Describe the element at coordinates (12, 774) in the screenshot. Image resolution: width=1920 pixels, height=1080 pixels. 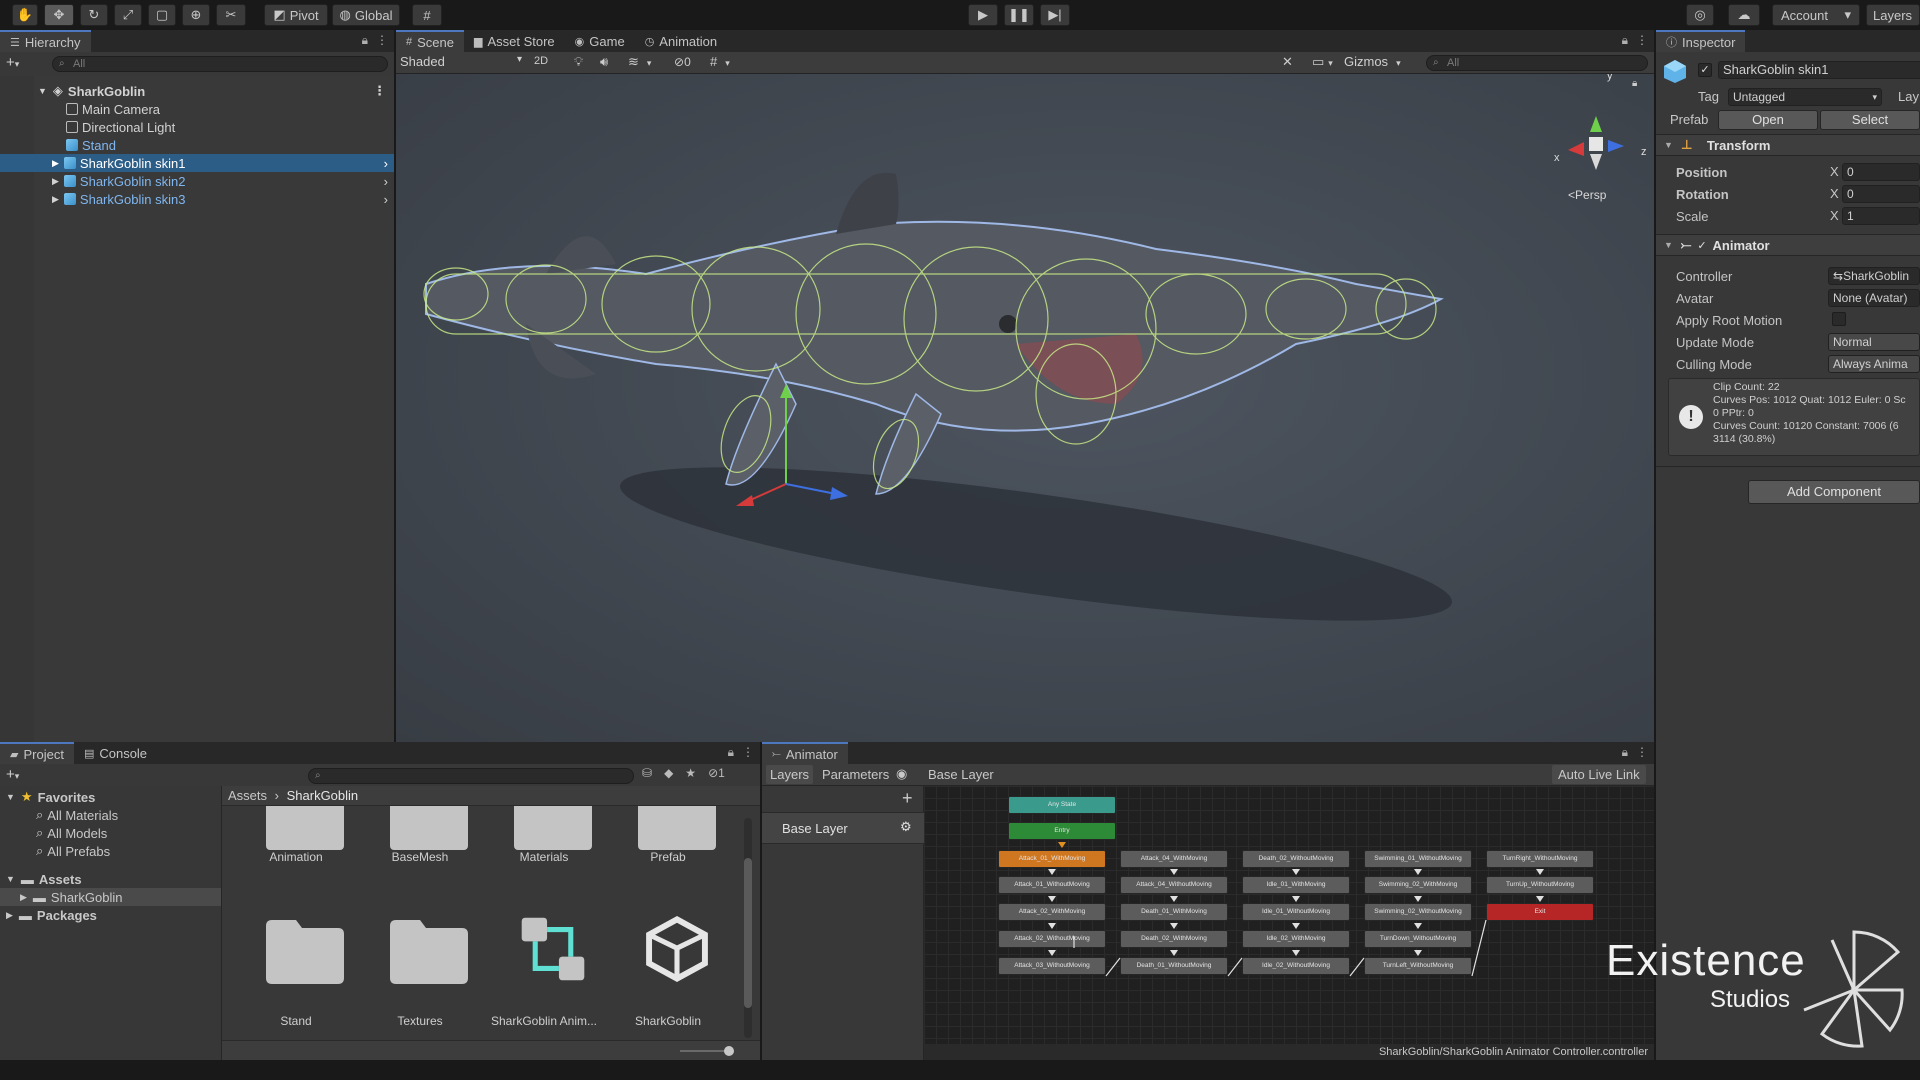
I see `project-create-button: +▾` at that location.